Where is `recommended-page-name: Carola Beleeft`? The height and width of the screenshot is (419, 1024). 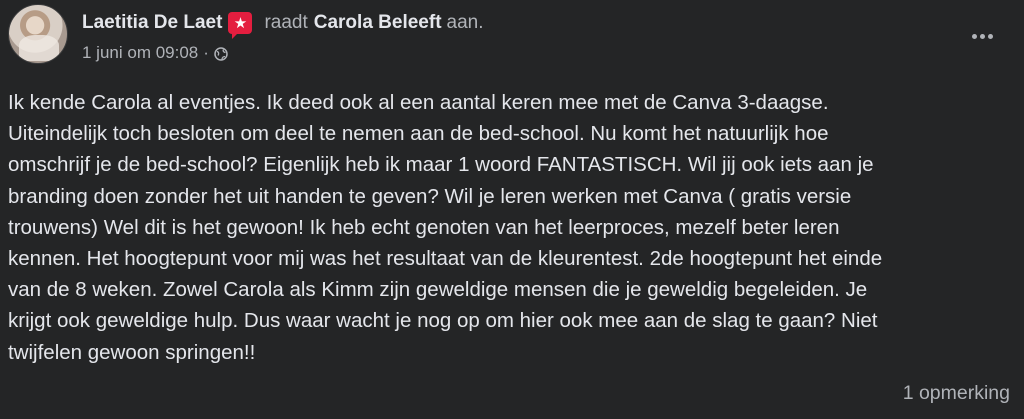
recommended-page-name: Carola Beleeft is located at coordinates (378, 23).